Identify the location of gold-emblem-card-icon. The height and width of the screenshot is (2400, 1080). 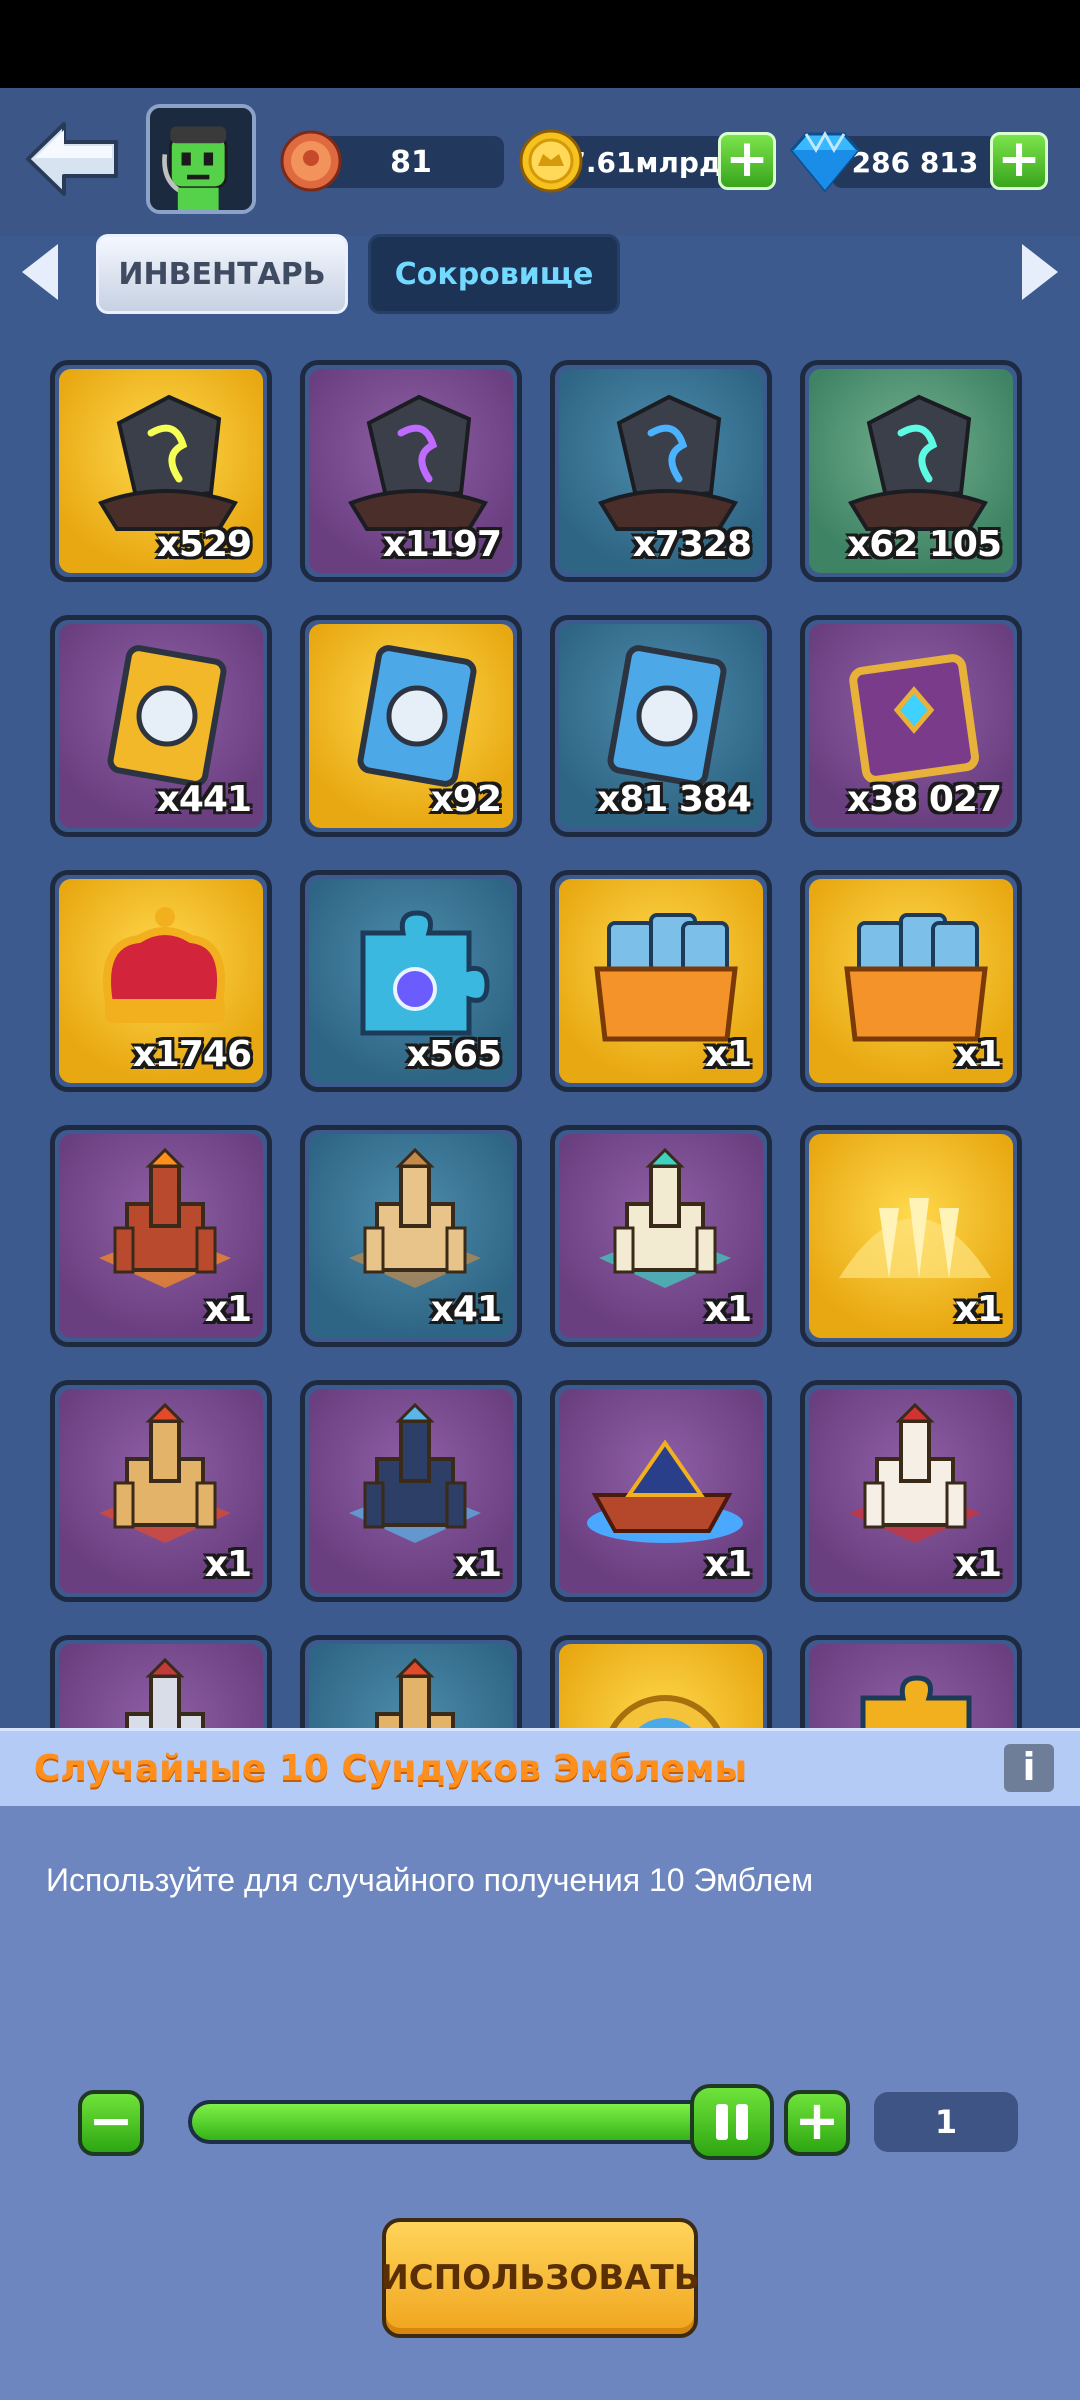
(167, 716).